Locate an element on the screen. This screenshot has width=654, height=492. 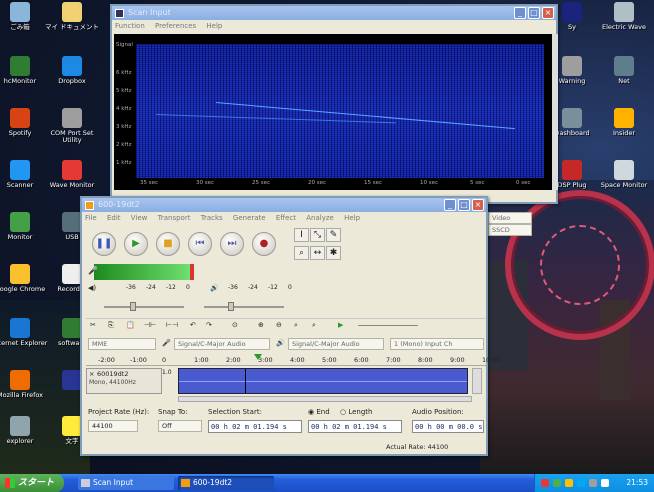
video-button: Video is located at coordinates (510, 218).